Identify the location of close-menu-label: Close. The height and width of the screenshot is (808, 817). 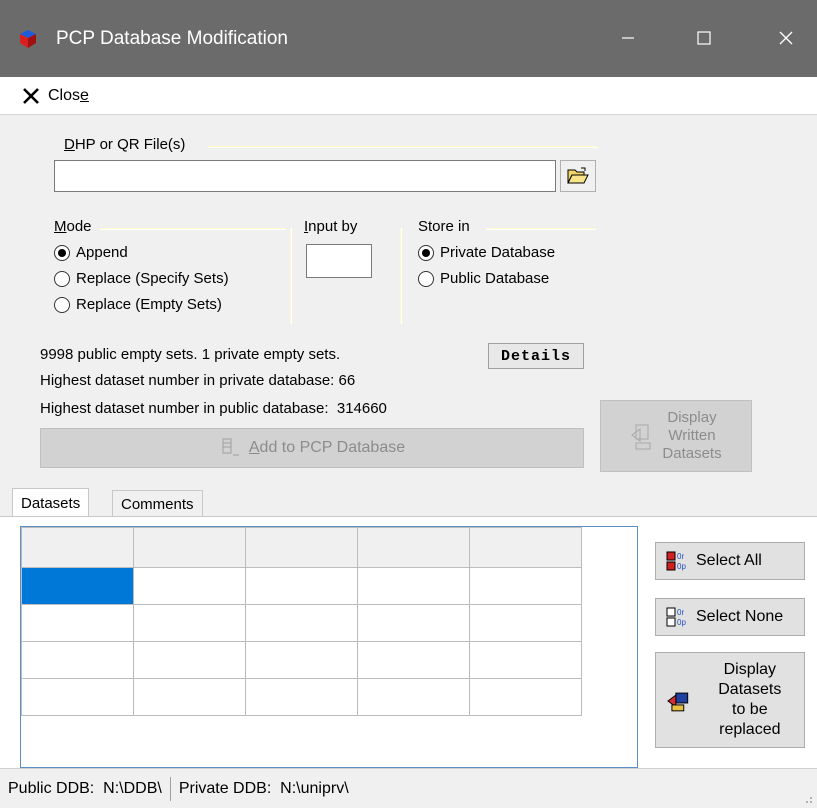
(68, 95).